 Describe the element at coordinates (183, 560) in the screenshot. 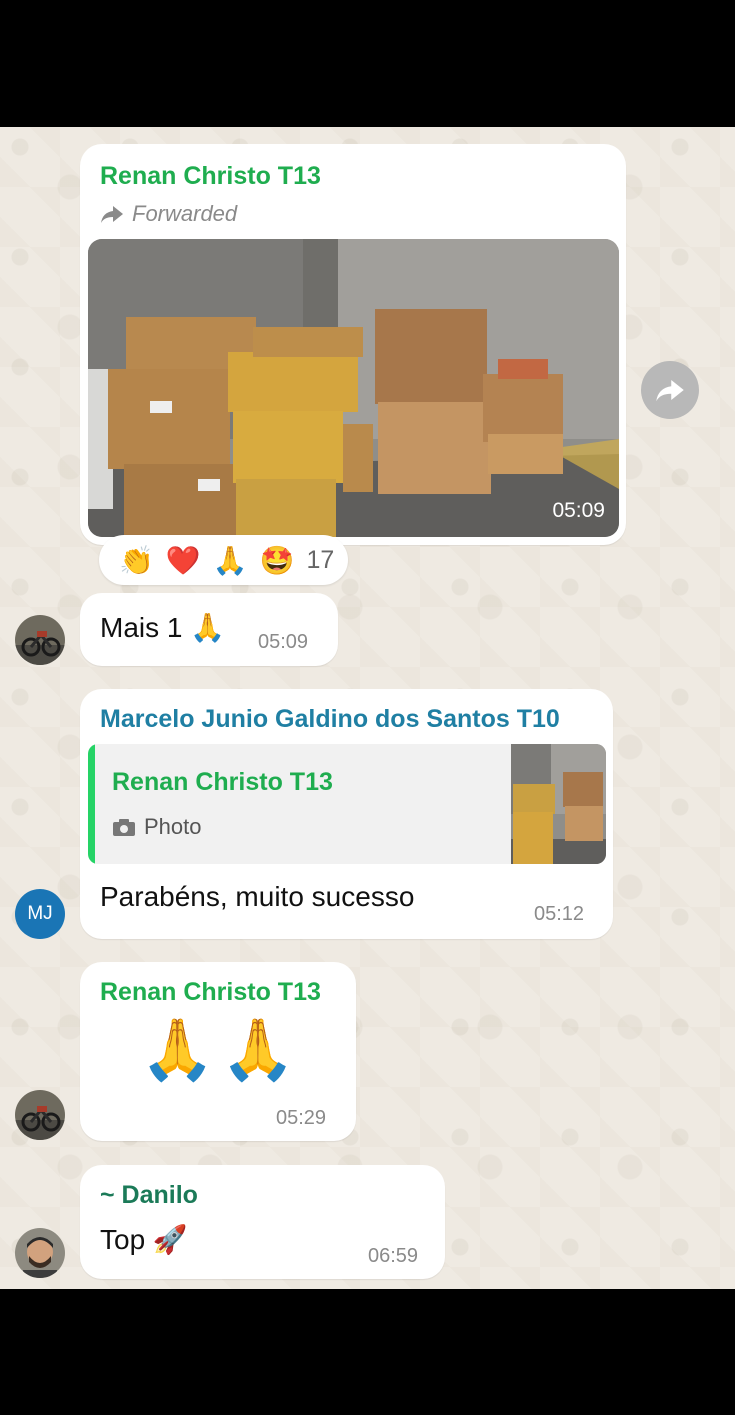

I see `reaction-heart: ❤️` at that location.